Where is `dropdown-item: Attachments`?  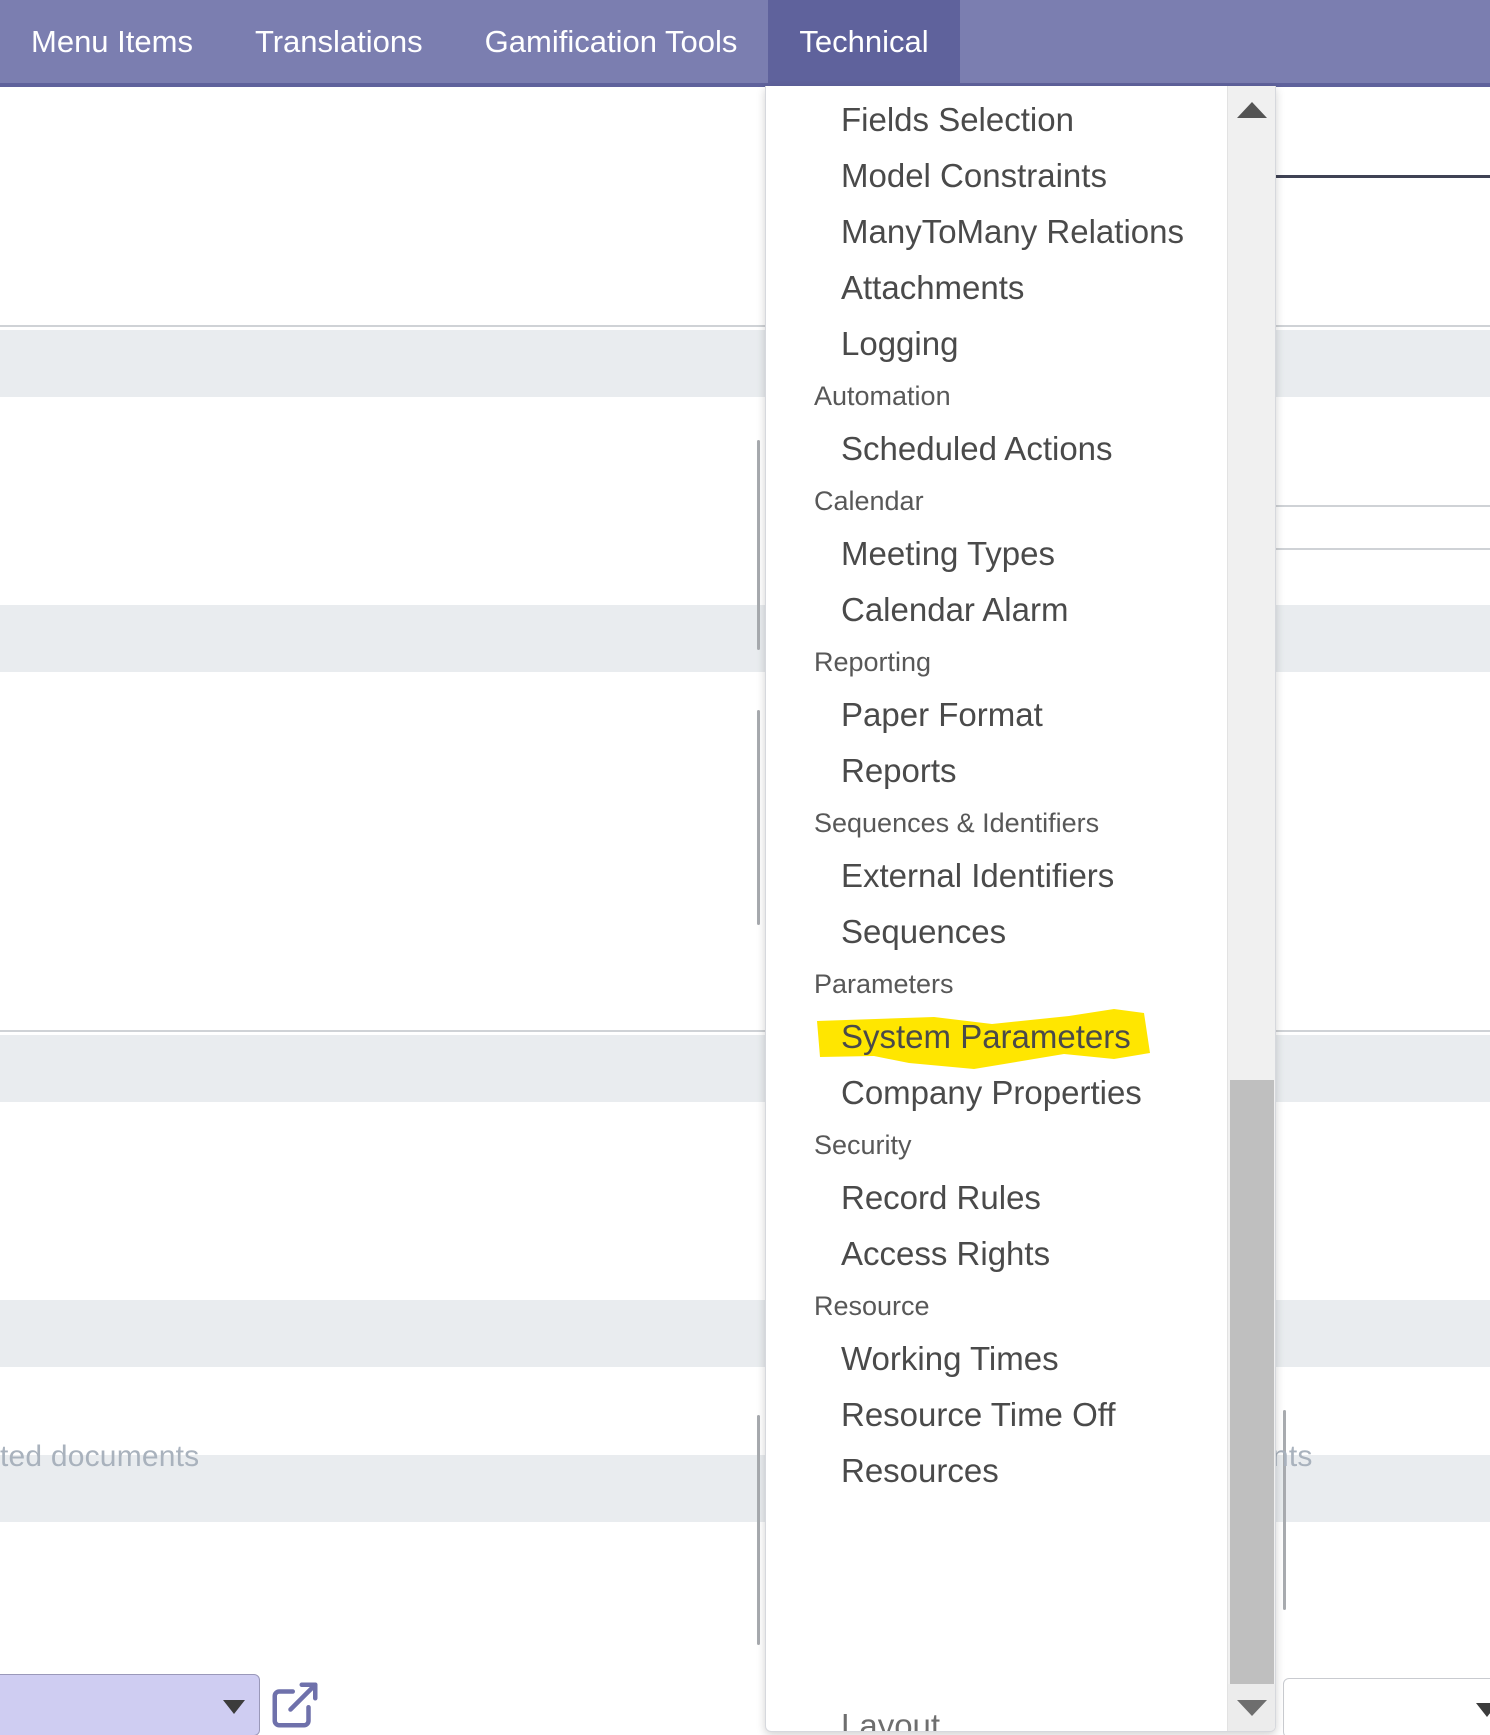 dropdown-item: Attachments is located at coordinates (997, 288).